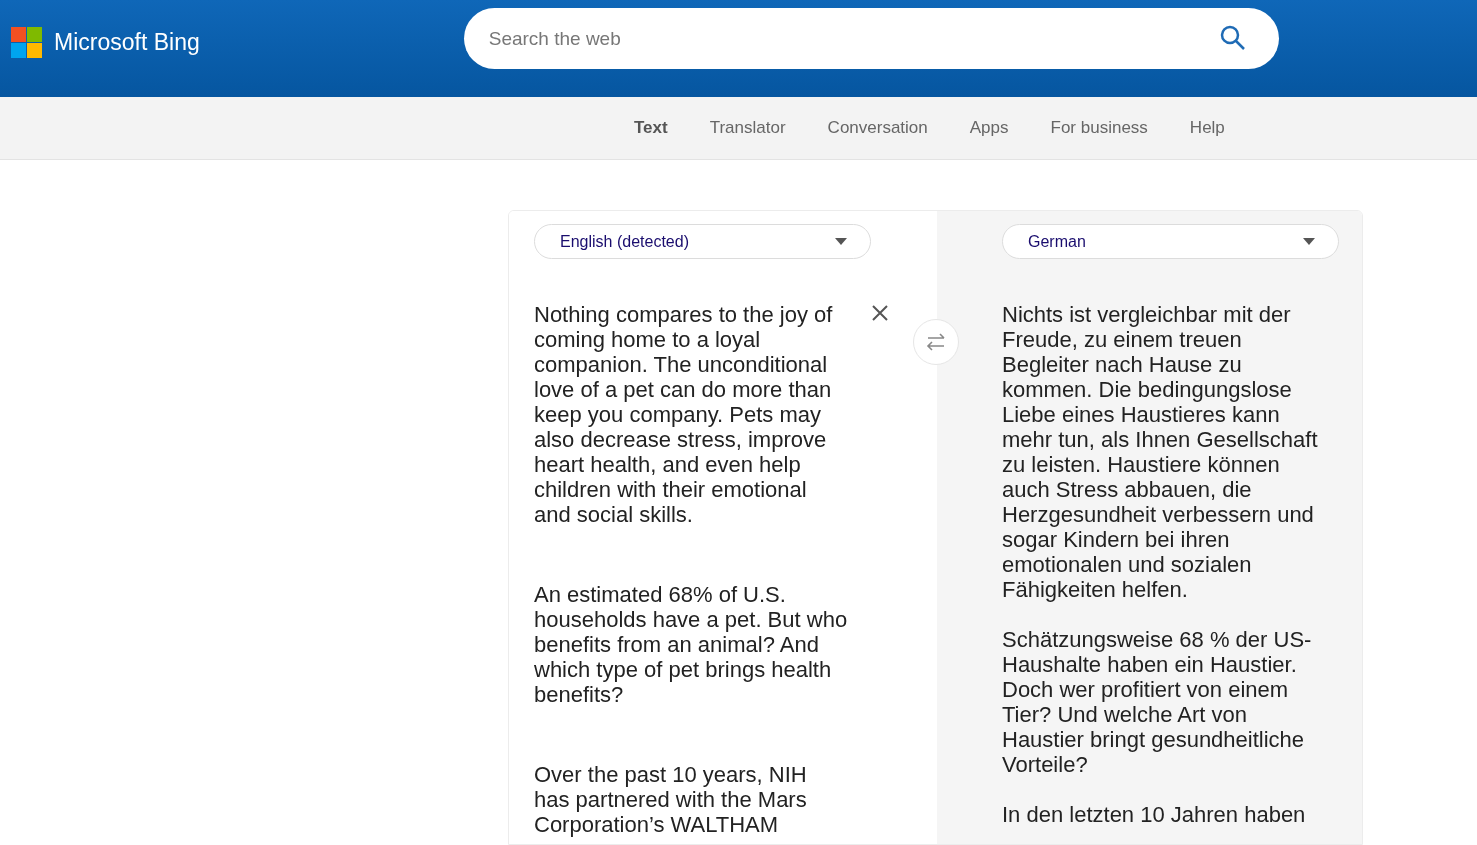 The image size is (1477, 845). I want to click on nav-tab: Help, so click(1207, 128).